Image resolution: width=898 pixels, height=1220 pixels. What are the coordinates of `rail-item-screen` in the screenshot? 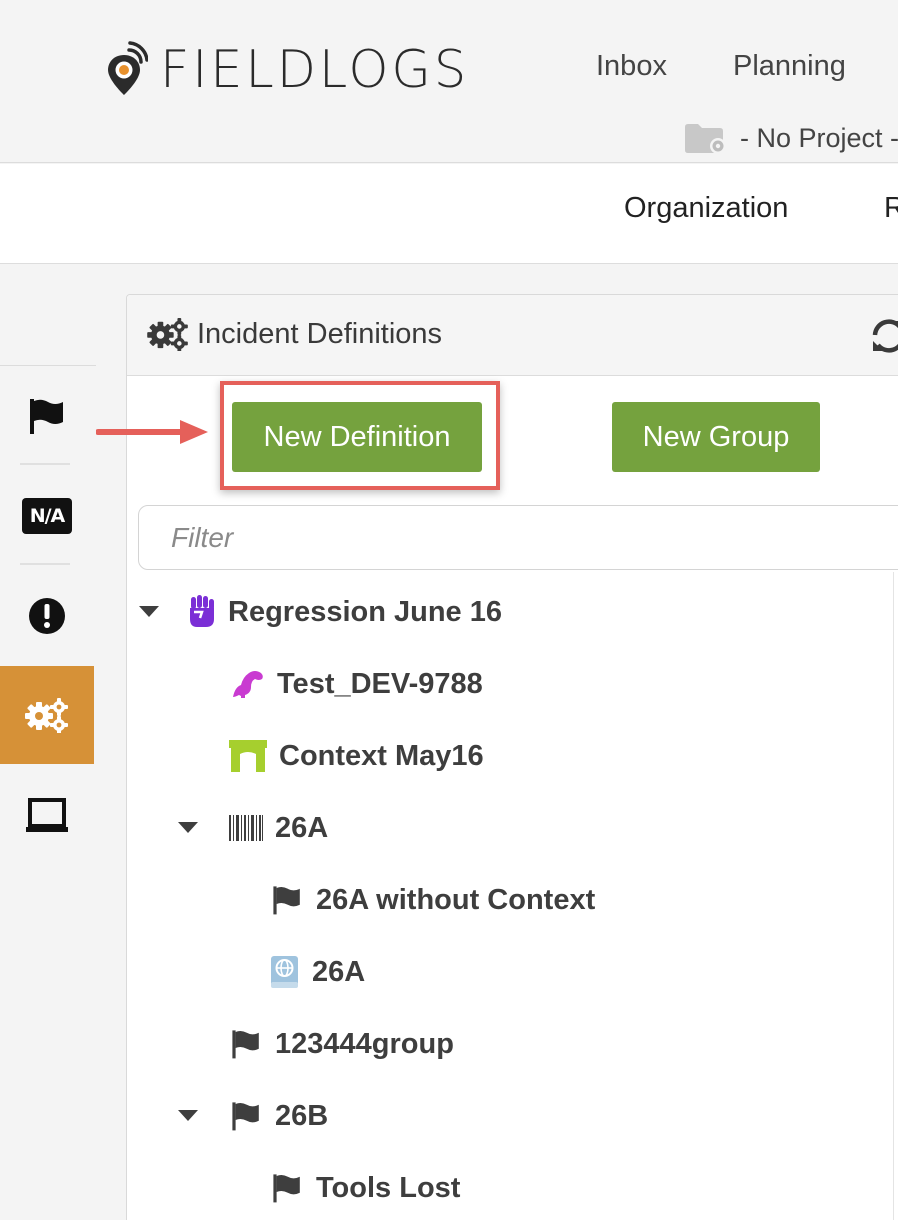 It's located at (47, 816).